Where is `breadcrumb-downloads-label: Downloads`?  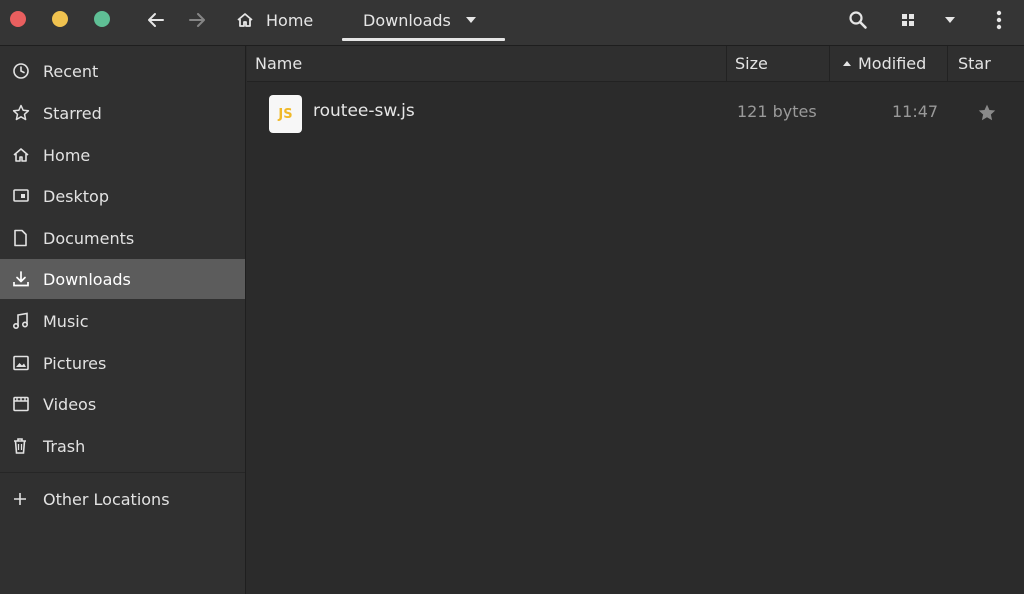 breadcrumb-downloads-label: Downloads is located at coordinates (407, 20).